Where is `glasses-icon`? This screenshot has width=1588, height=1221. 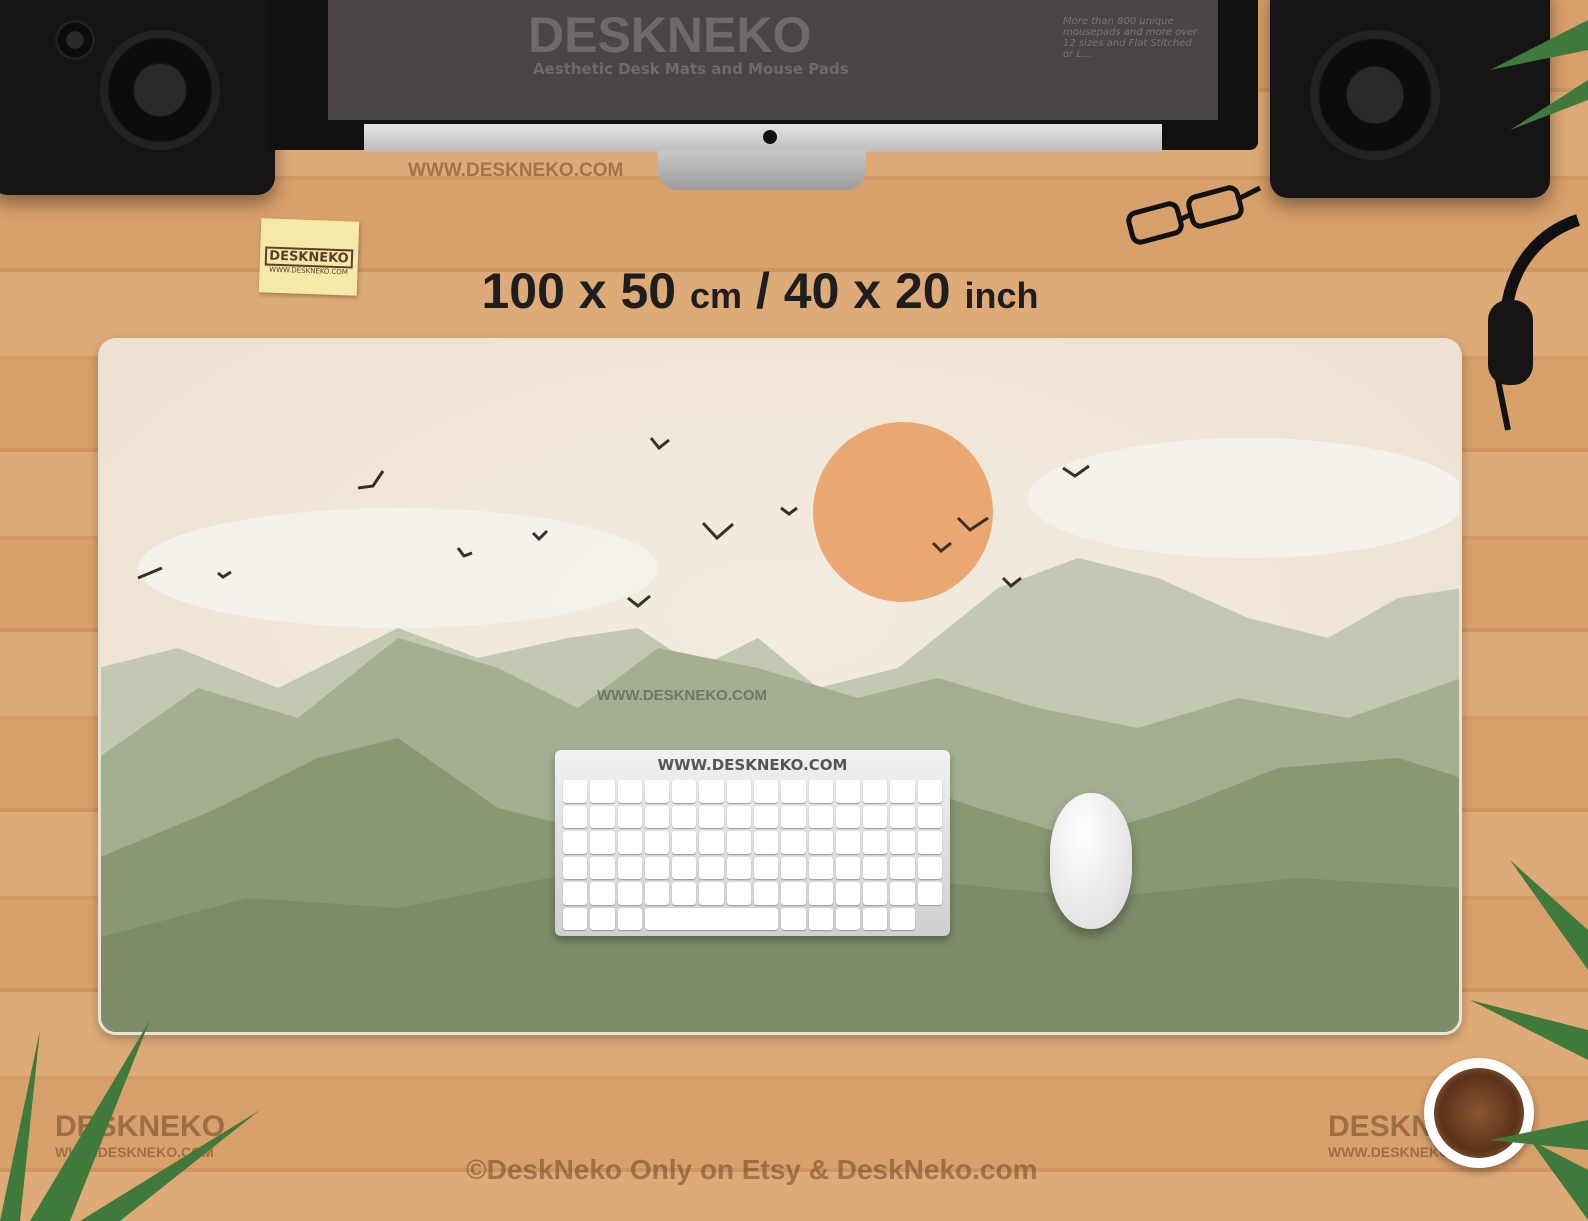 glasses-icon is located at coordinates (1194, 215).